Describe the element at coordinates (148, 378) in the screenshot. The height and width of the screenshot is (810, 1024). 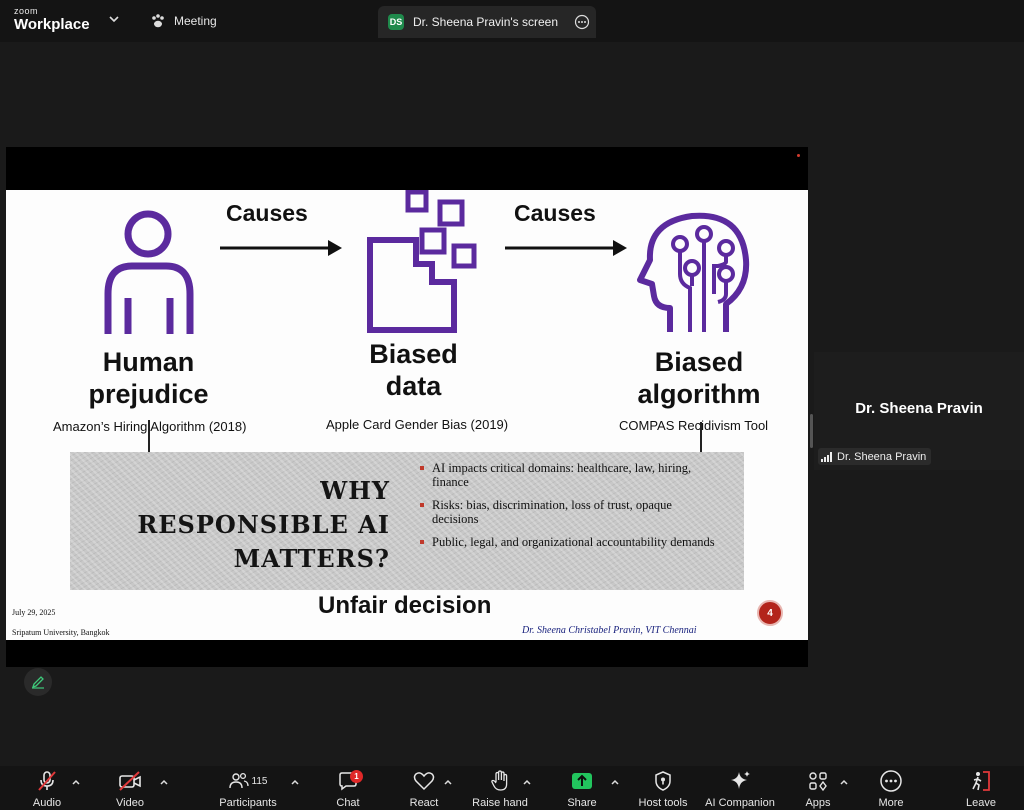
I see `heading-human-prejudice: Human prejudice` at that location.